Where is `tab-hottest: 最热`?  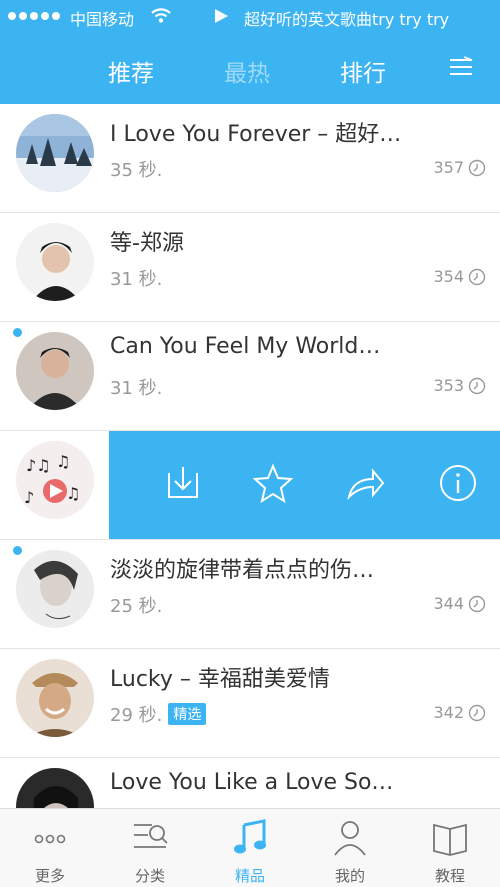
tab-hottest: 最热 is located at coordinates (247, 71).